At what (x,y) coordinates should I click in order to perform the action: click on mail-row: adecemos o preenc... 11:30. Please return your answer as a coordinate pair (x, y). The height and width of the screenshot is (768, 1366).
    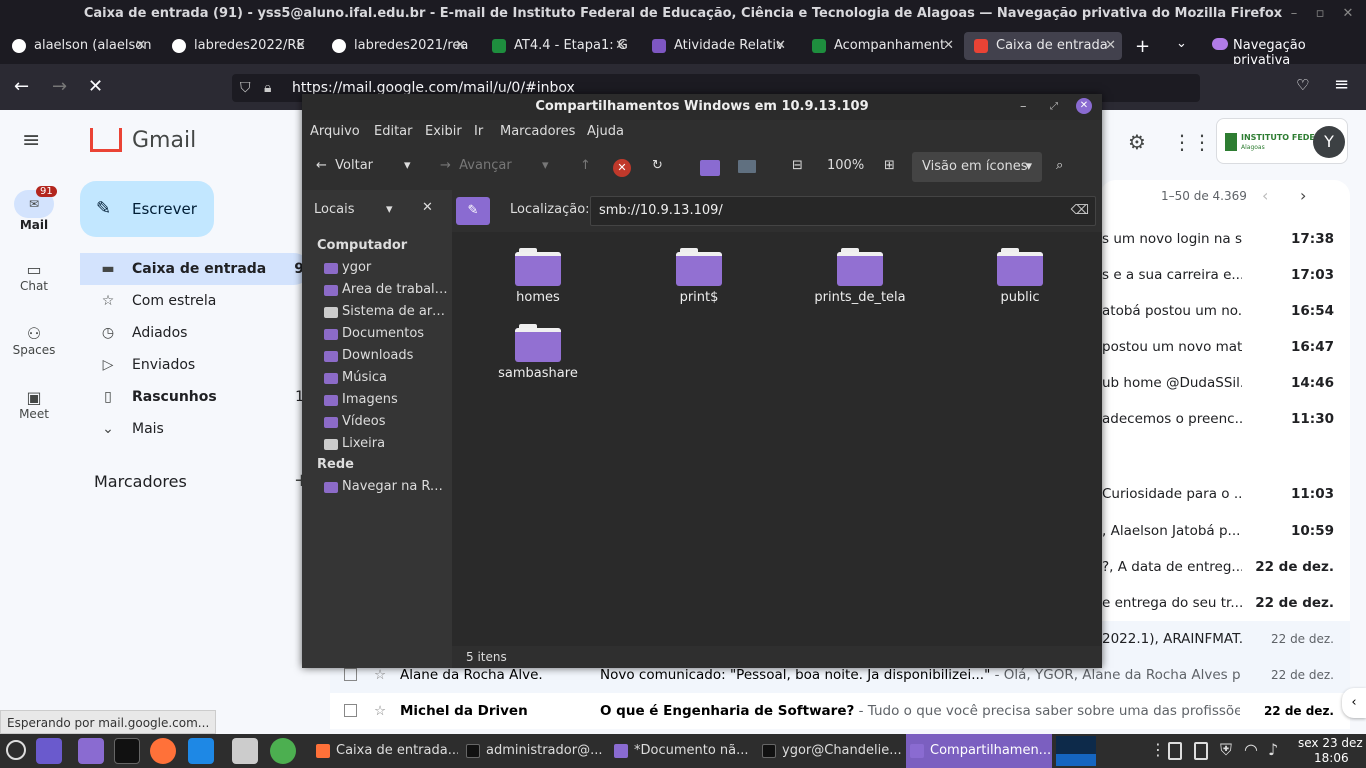
    Looking at the image, I should click on (1225, 419).